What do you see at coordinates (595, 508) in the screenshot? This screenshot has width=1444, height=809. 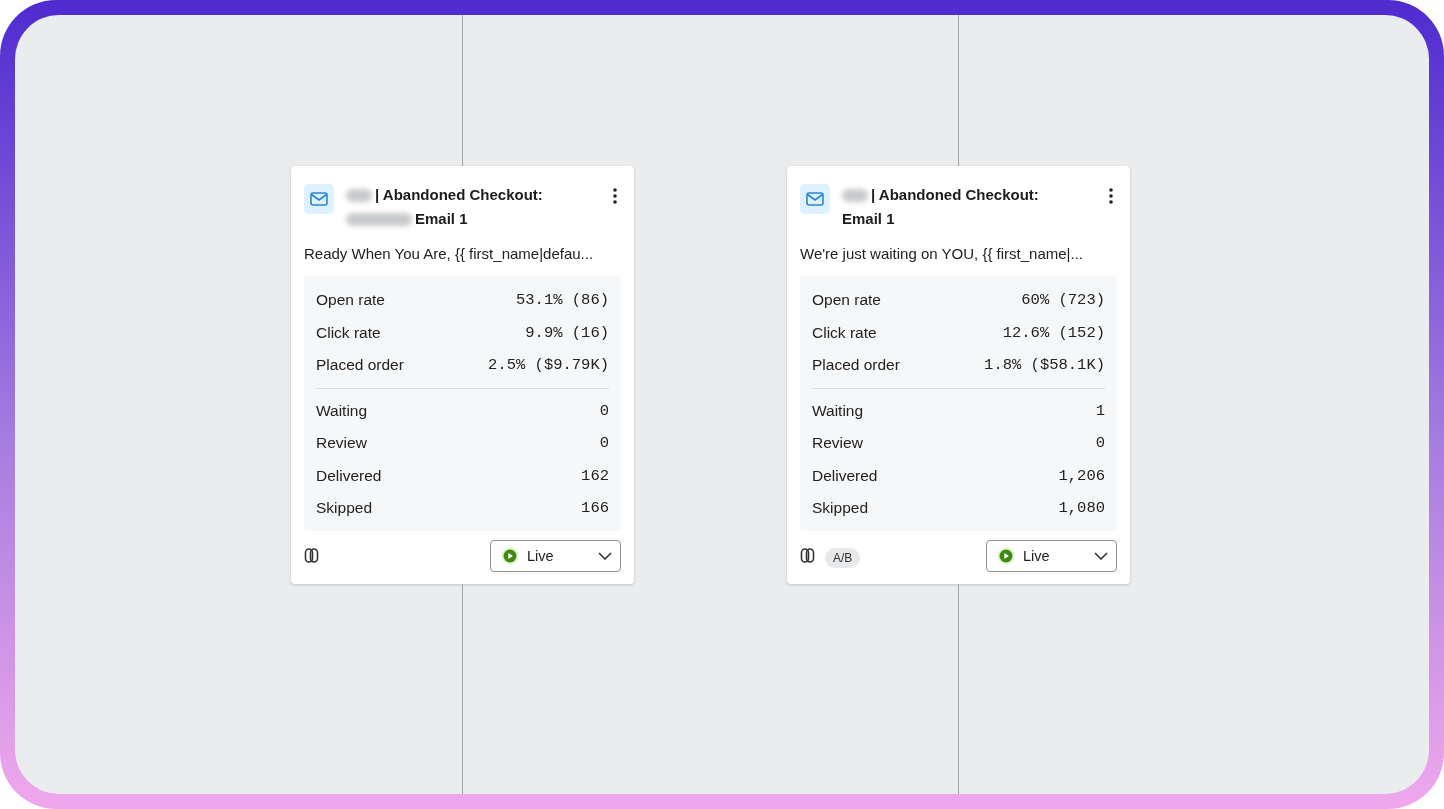 I see `stat-value: 166` at bounding box center [595, 508].